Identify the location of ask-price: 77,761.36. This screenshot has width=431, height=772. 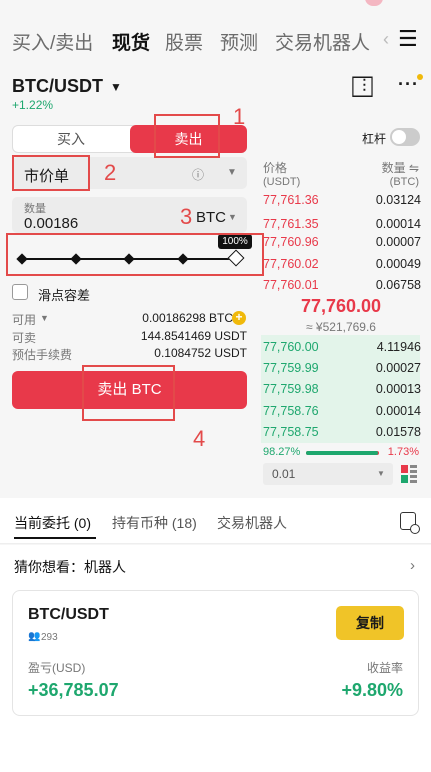
(291, 200).